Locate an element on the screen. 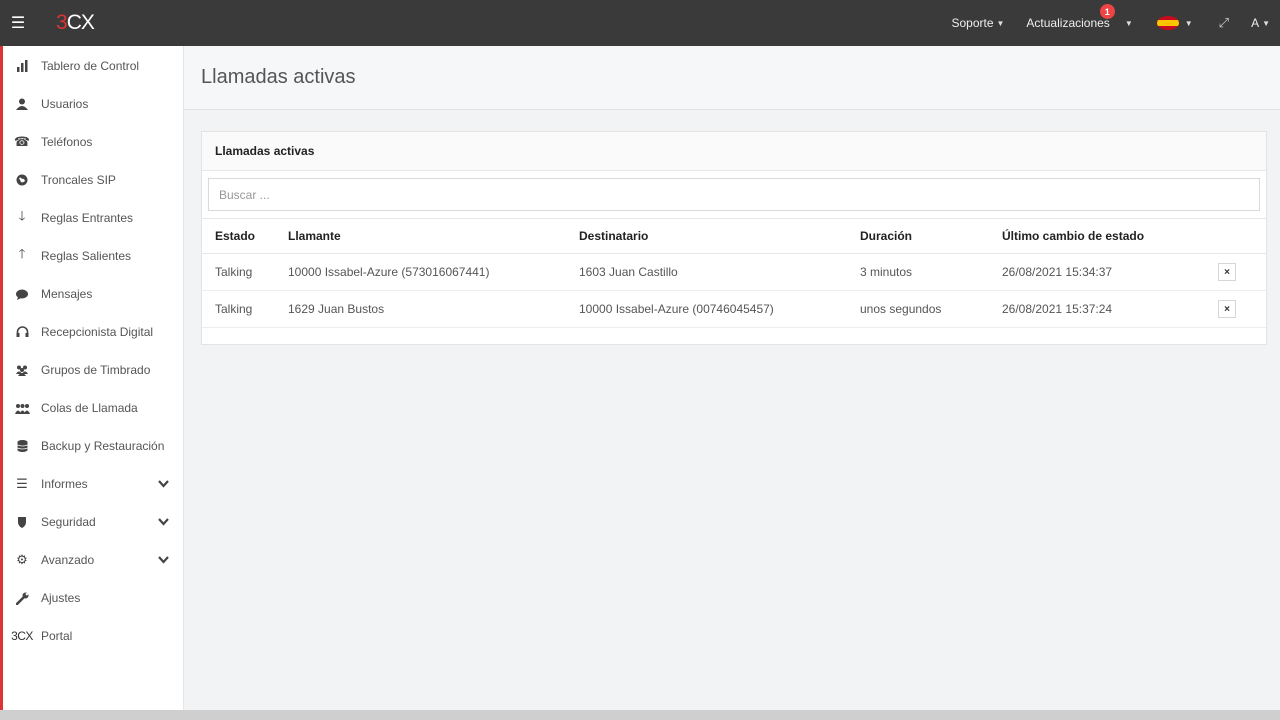  sidebar-item-phones: ☎ Teléfonos is located at coordinates (93, 142).